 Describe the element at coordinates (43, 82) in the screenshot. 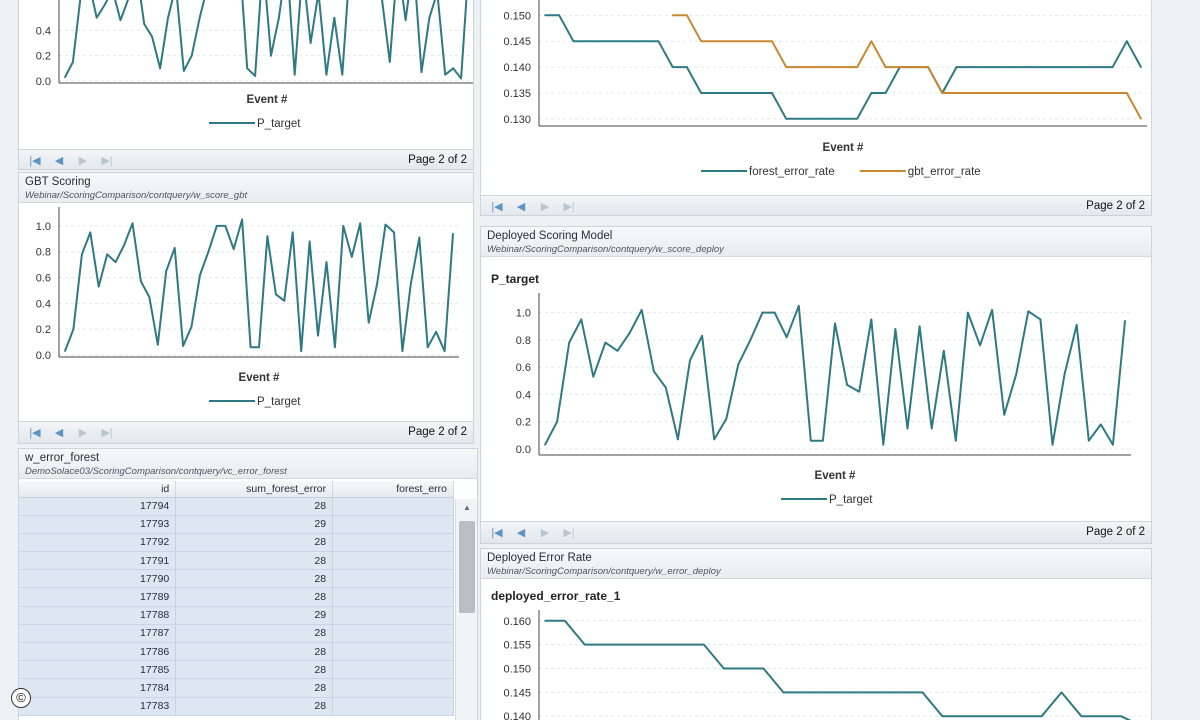

I see `y-tick-label: 0.0` at that location.